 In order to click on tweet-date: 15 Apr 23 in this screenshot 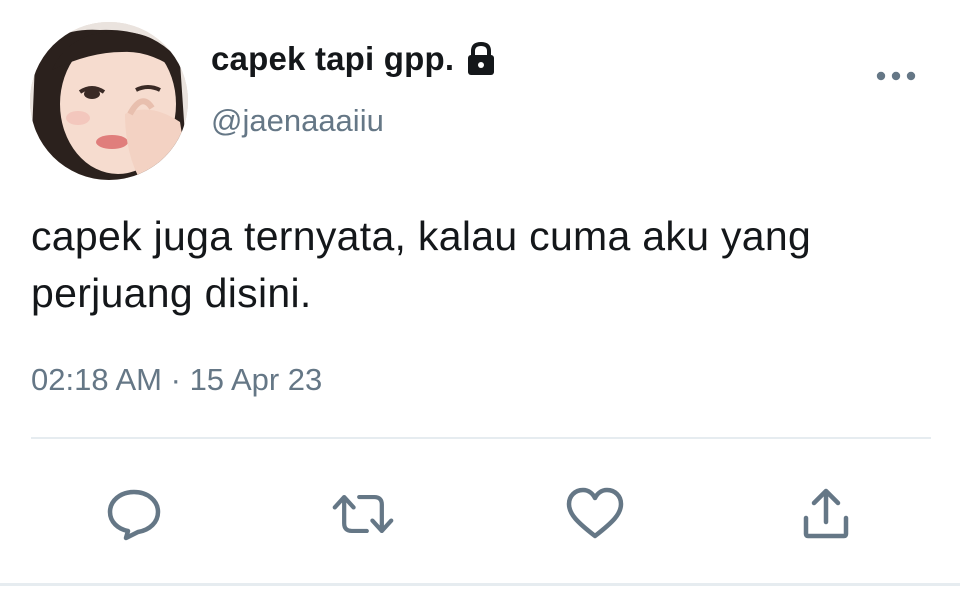, I will do `click(256, 379)`.